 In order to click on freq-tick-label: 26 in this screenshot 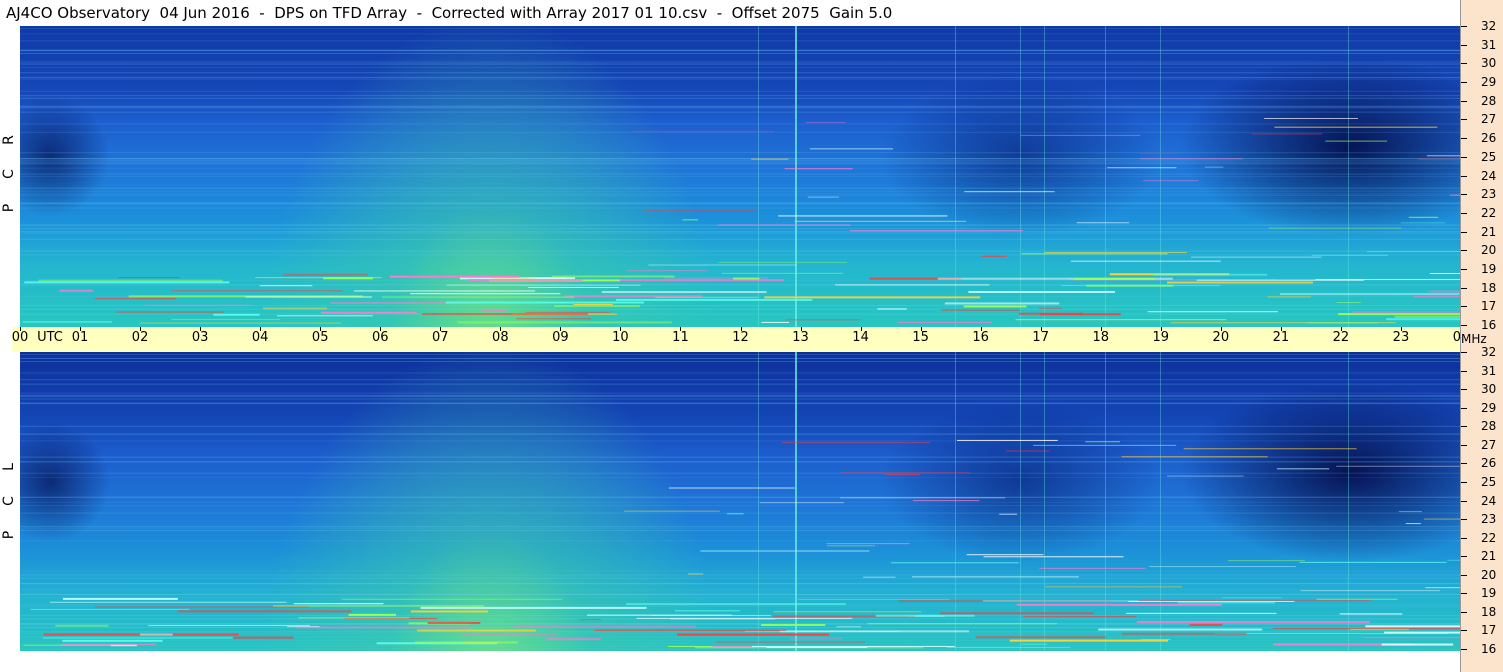, I will do `click(1489, 463)`.